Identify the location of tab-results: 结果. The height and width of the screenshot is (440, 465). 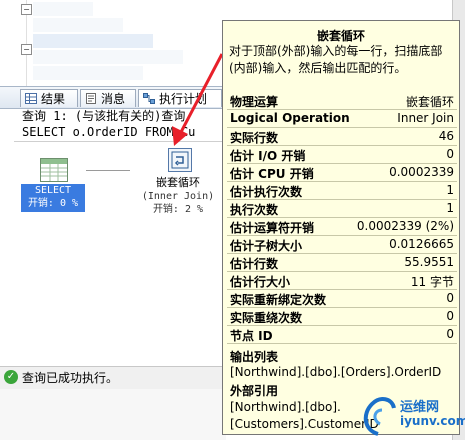
(49, 98).